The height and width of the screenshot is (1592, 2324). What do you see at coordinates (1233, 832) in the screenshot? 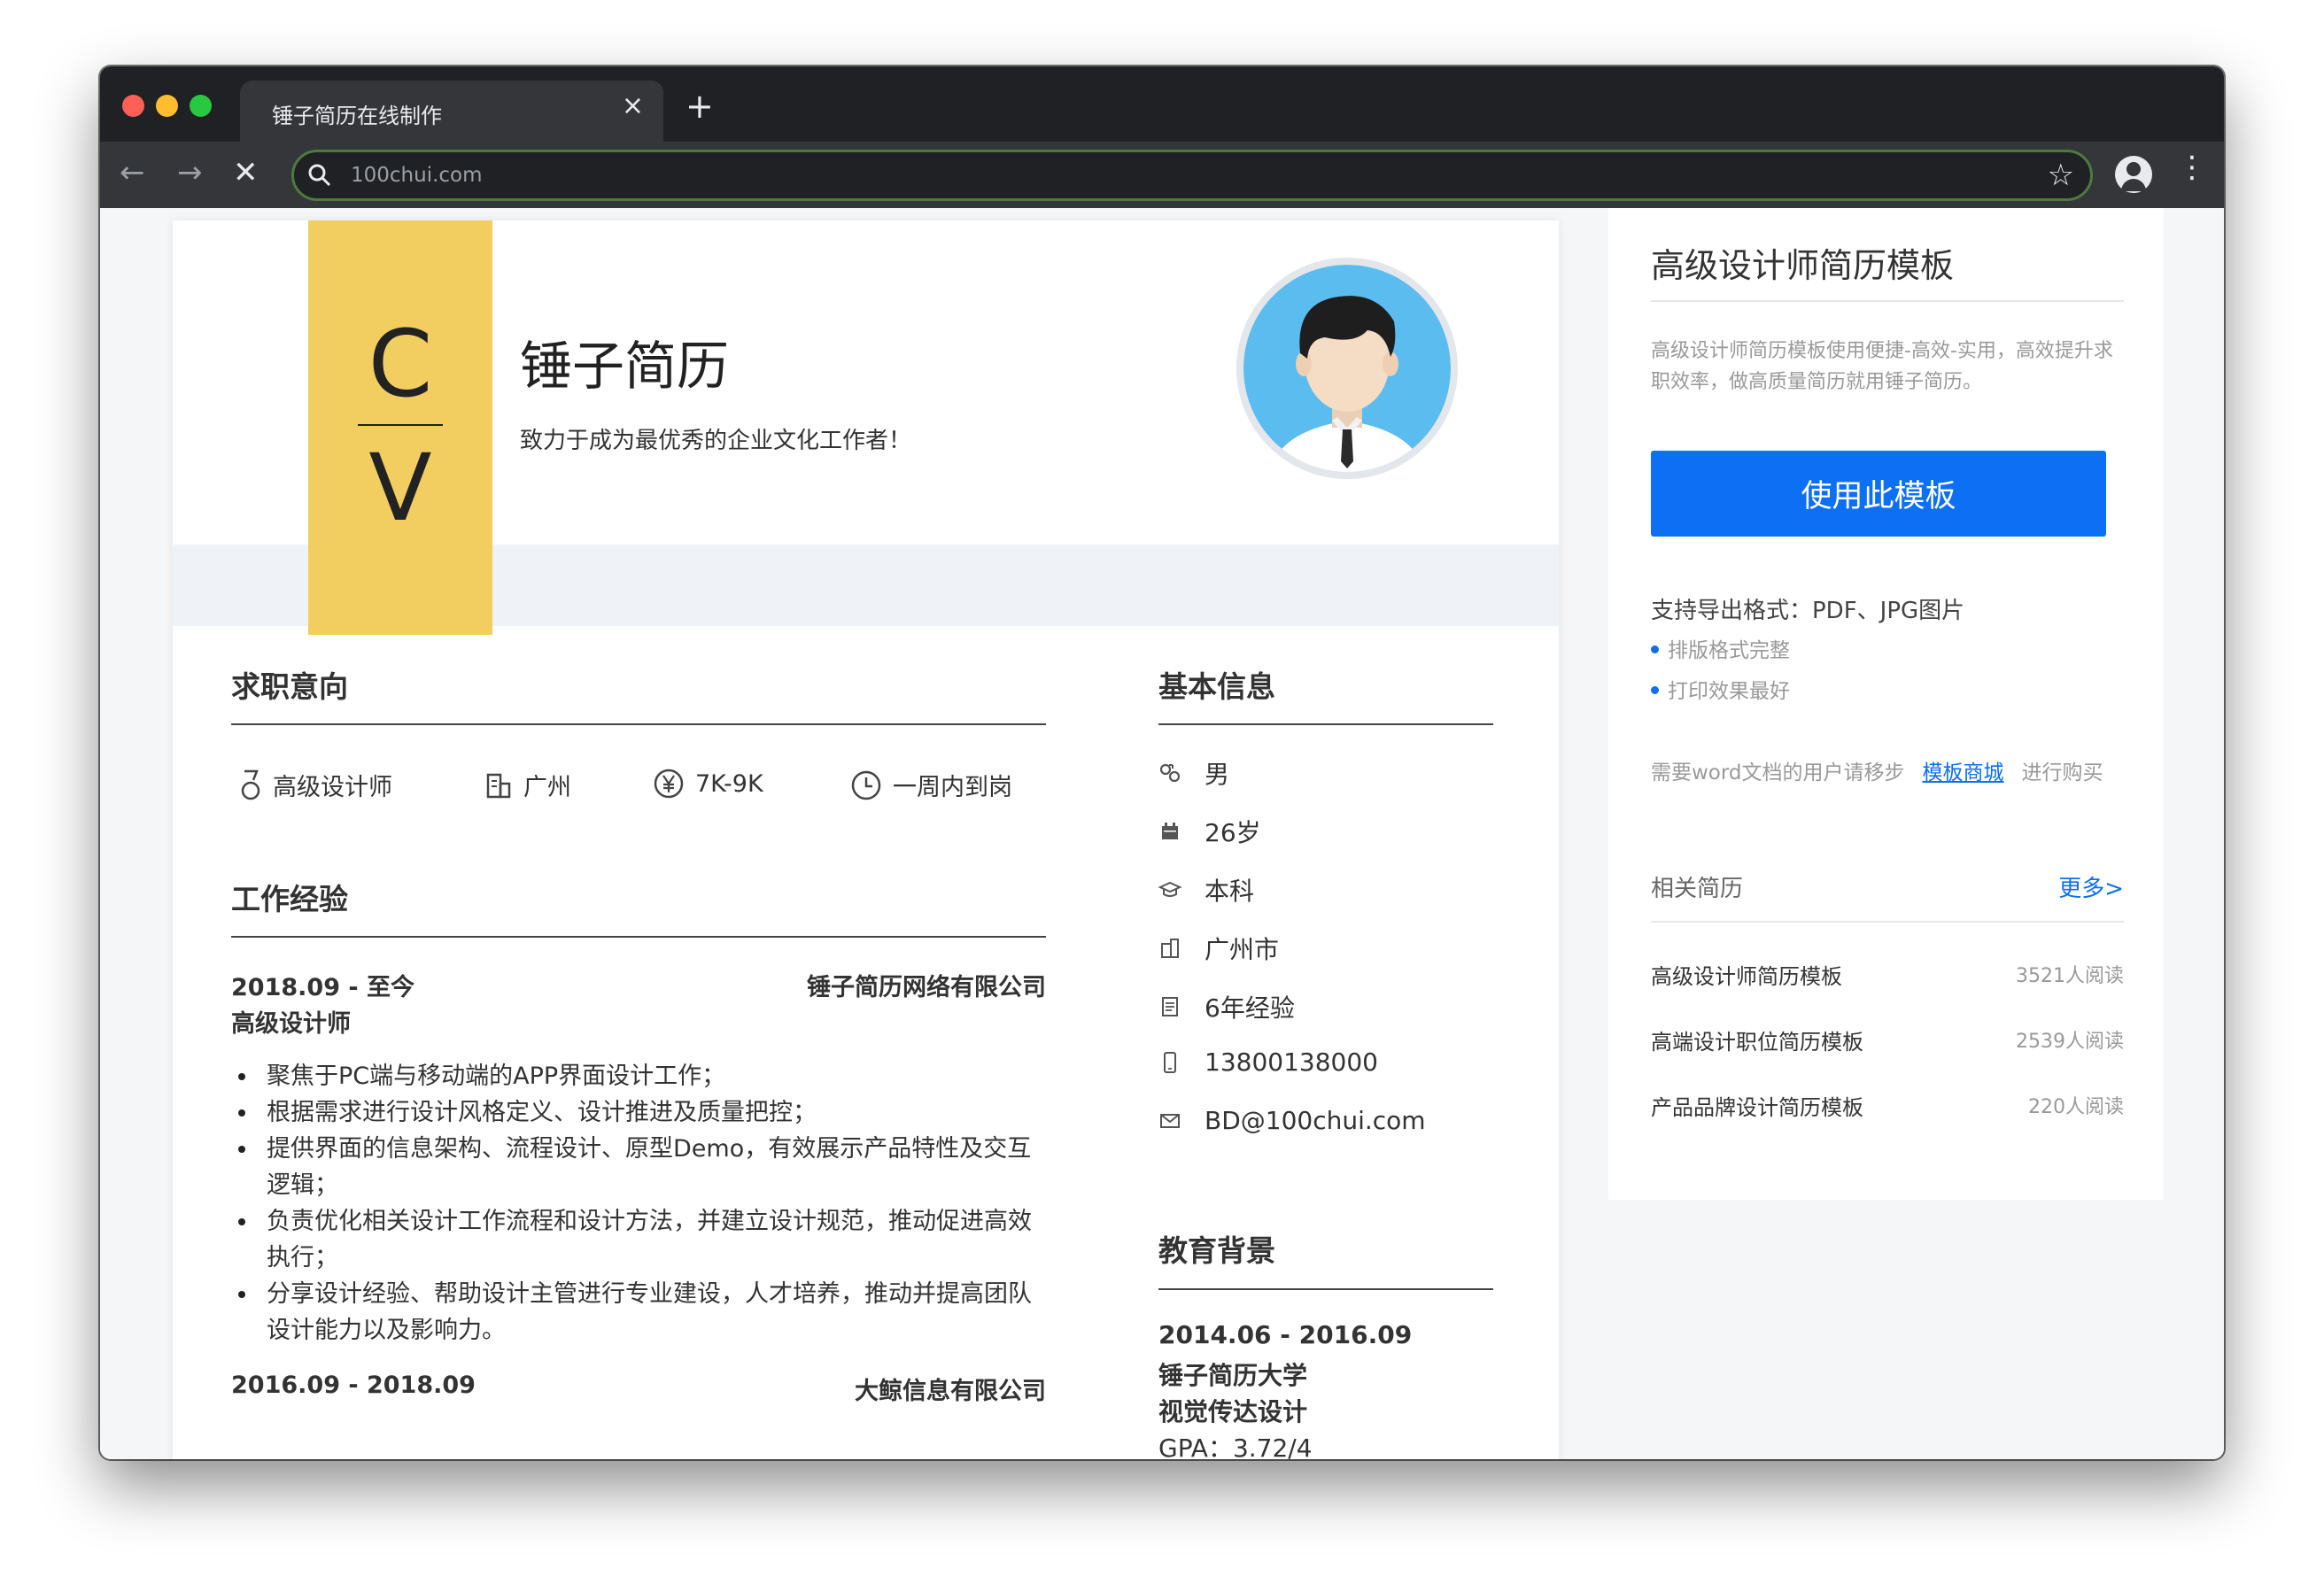
I see `info-age-text: 26岁` at bounding box center [1233, 832].